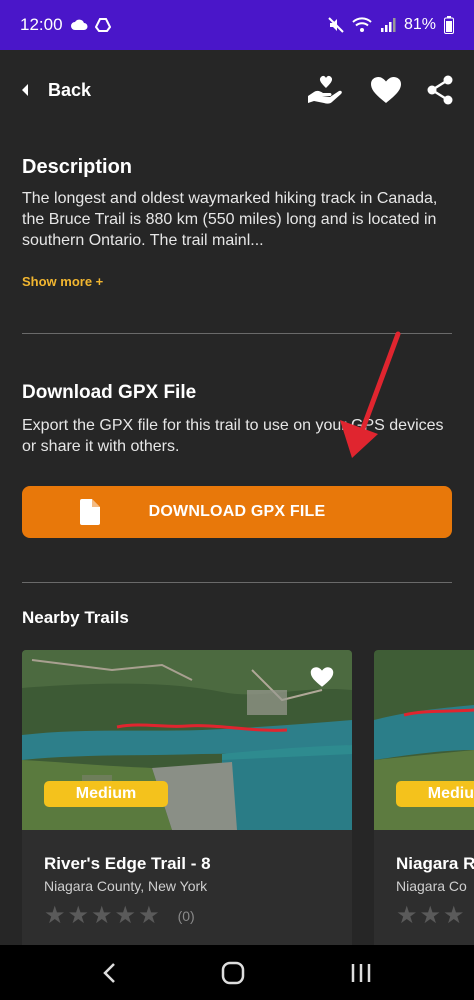 Image resolution: width=474 pixels, height=1000 pixels. Describe the element at coordinates (109, 392) in the screenshot. I see `gpx-section-title: Download GPX File` at that location.